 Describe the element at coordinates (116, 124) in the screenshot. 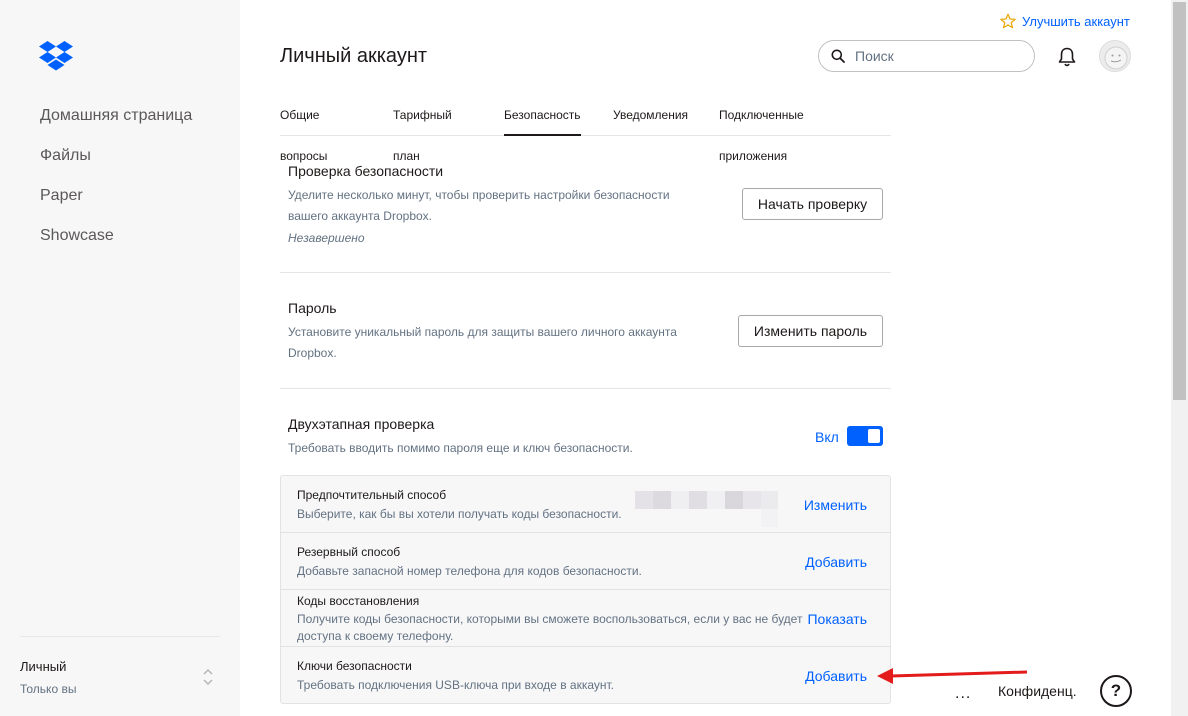

I see `sidebar-item-home: Домашняя страница` at that location.